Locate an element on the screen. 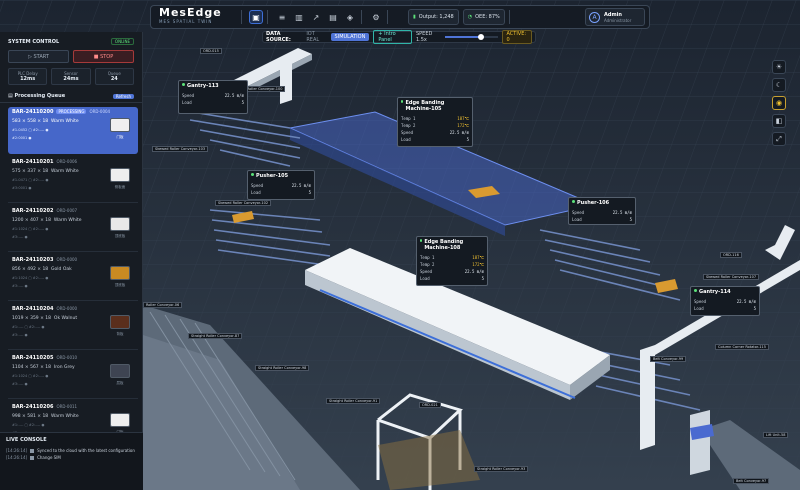 The image size is (800, 490). equipment-label: Belt Conveyor-99 is located at coordinates (668, 359).